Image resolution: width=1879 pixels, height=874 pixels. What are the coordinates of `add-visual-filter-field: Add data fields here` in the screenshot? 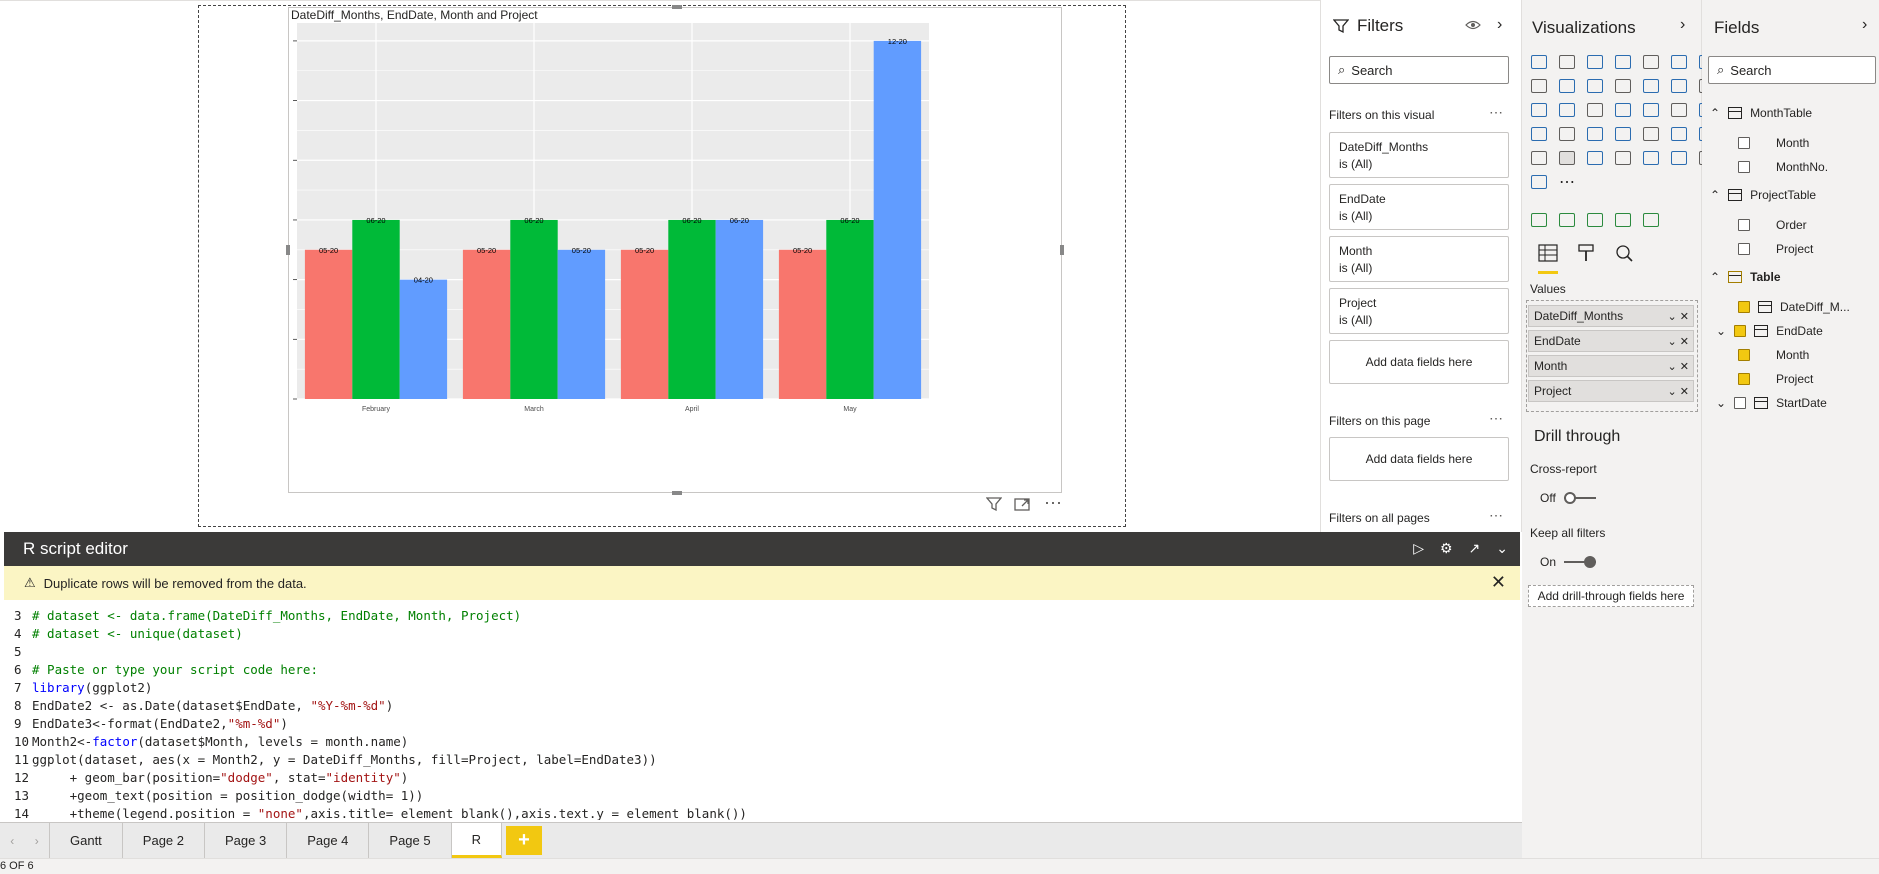 It's located at (1419, 362).